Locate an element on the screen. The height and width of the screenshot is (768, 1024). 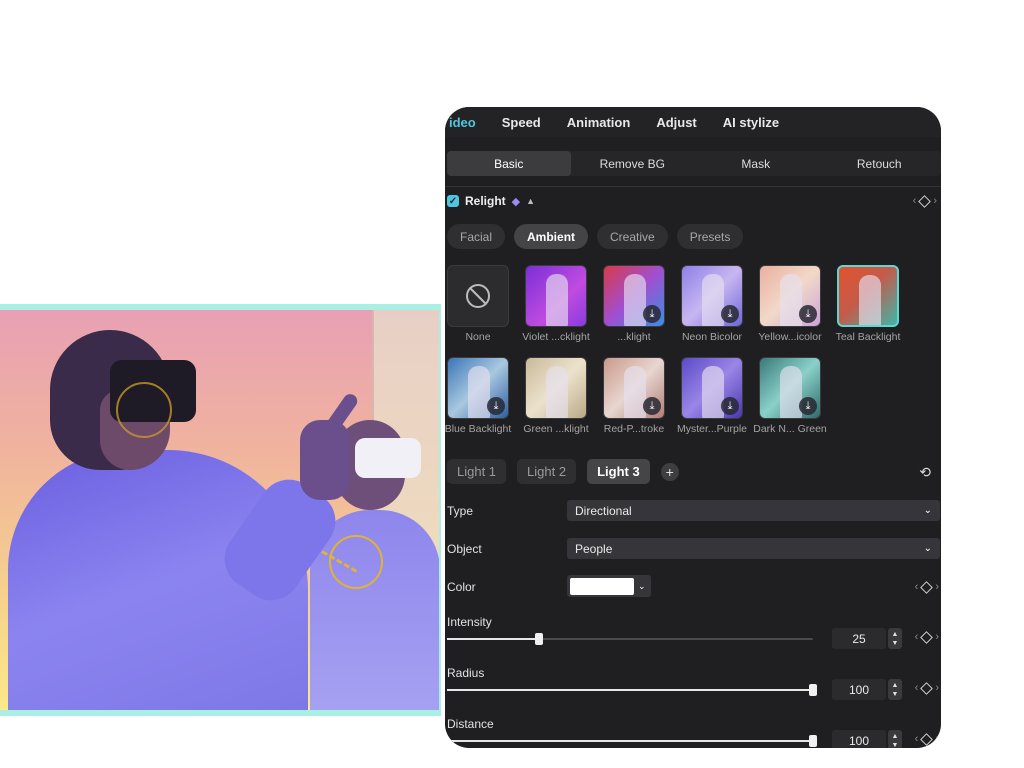
object-select: People ⌄ is located at coordinates (753, 548).